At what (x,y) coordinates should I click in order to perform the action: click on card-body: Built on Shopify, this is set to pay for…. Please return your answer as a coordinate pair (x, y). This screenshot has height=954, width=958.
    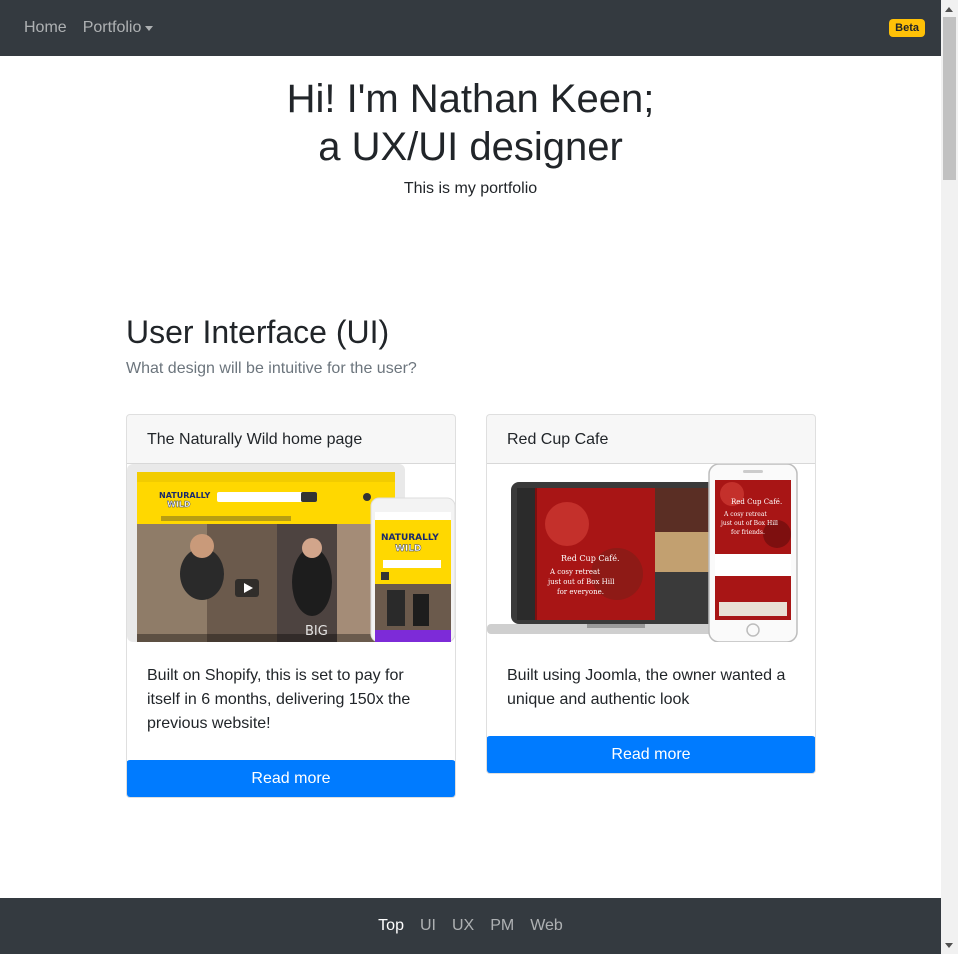
    Looking at the image, I should click on (291, 701).